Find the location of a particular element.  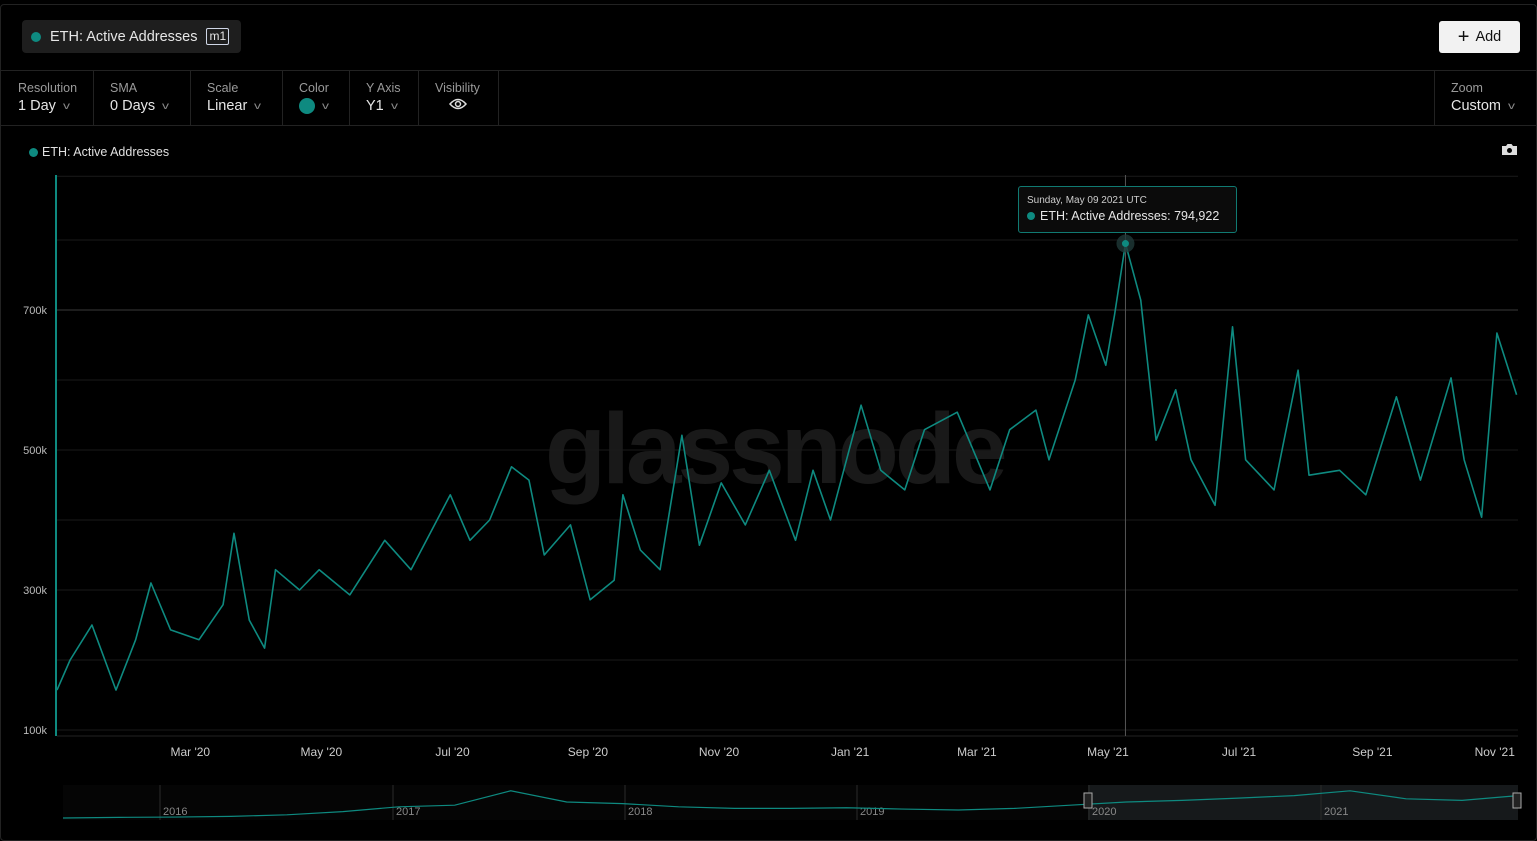

hover-point is located at coordinates (1125, 244).